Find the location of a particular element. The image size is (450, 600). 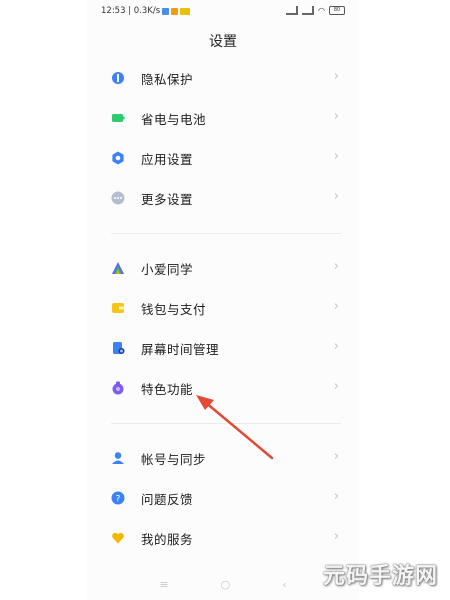

back-nav-icon: ‹ is located at coordinates (284, 584).